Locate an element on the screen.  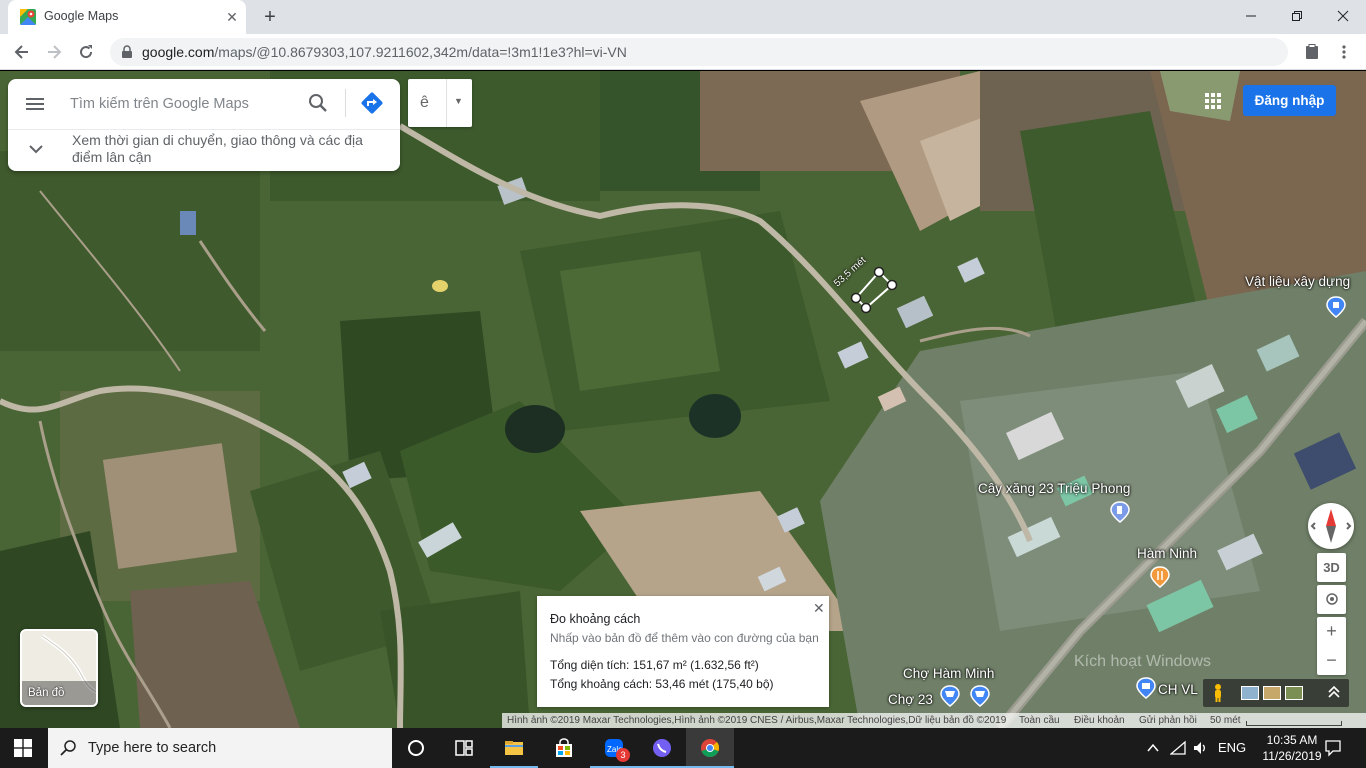
place-label-cho-ham-minh: Chợ Hàm Minh is located at coordinates (948, 673).